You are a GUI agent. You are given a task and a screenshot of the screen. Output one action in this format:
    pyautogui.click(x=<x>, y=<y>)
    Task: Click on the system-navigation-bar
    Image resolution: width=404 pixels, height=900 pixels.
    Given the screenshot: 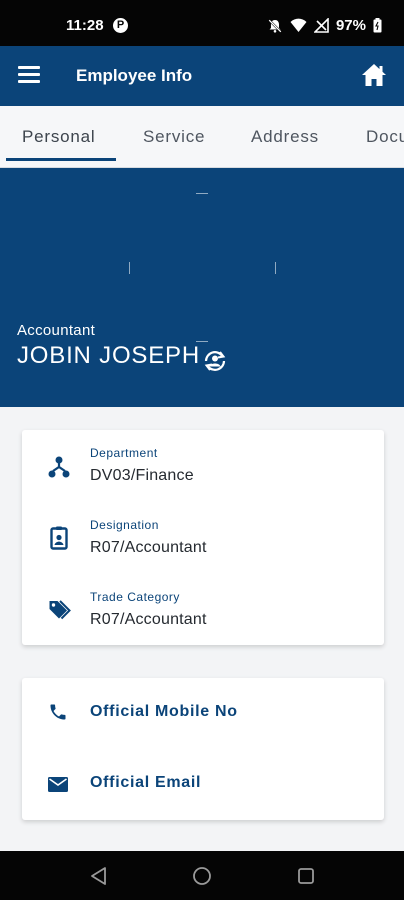 What is the action you would take?
    pyautogui.click(x=202, y=875)
    